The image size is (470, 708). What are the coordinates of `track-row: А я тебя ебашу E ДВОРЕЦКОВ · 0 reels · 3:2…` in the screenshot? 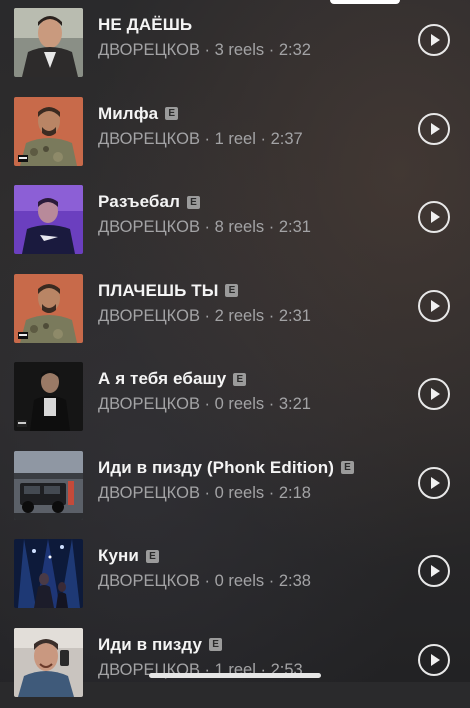 It's located at (235, 398).